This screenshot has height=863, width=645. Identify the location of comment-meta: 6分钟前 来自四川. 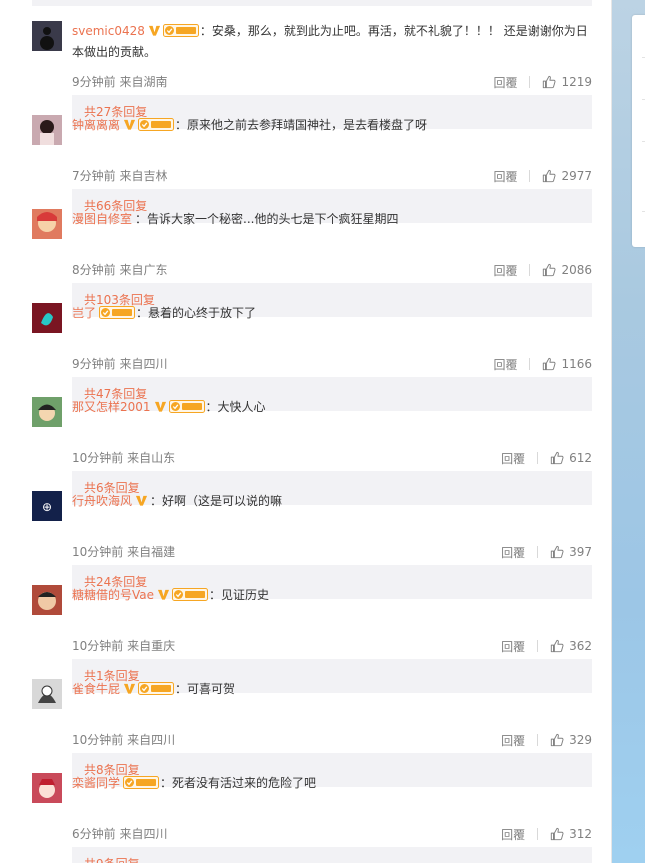
(120, 834).